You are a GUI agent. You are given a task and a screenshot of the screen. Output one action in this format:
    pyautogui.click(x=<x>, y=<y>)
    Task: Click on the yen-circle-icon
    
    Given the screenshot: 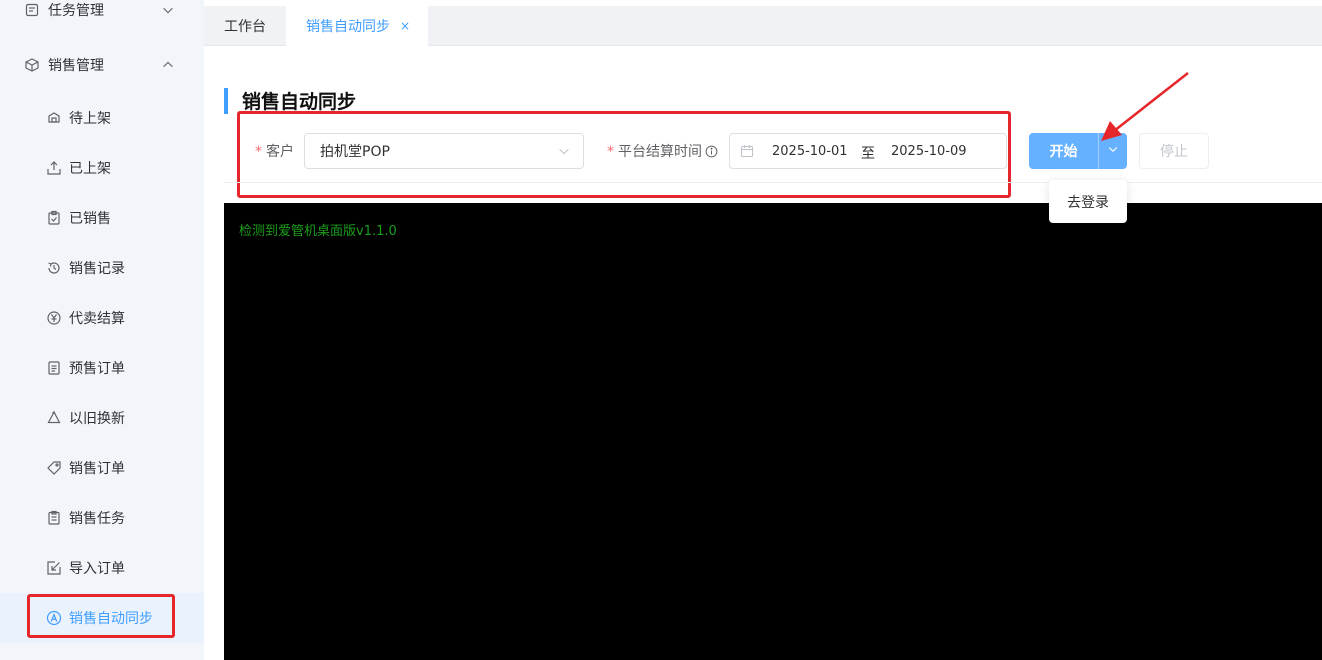 What is the action you would take?
    pyautogui.click(x=54, y=318)
    